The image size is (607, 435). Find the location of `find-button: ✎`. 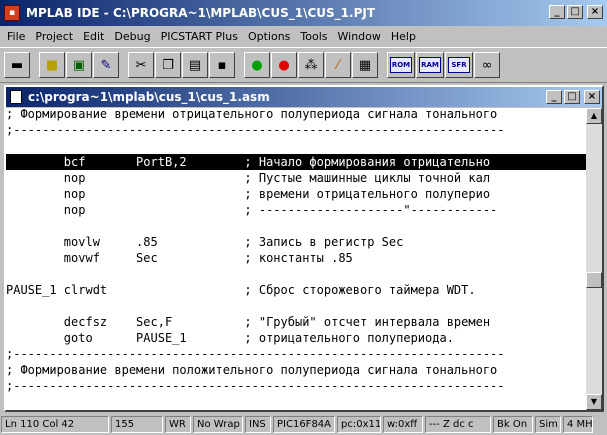

find-button: ✎ is located at coordinates (106, 65).